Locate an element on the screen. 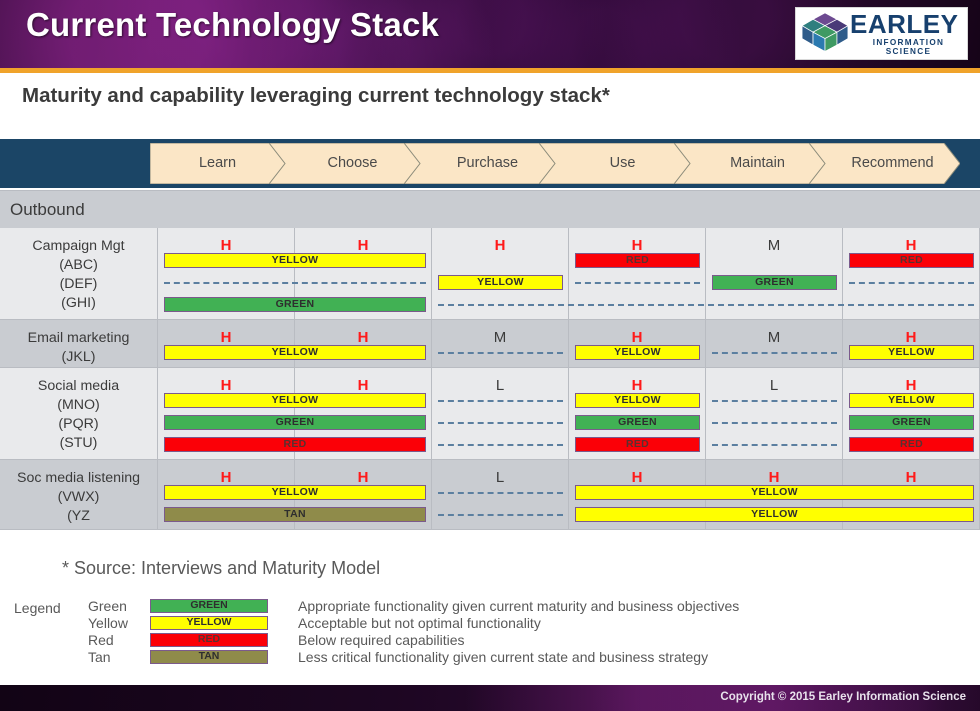  process-stage-choose: Choose is located at coordinates (352, 163).